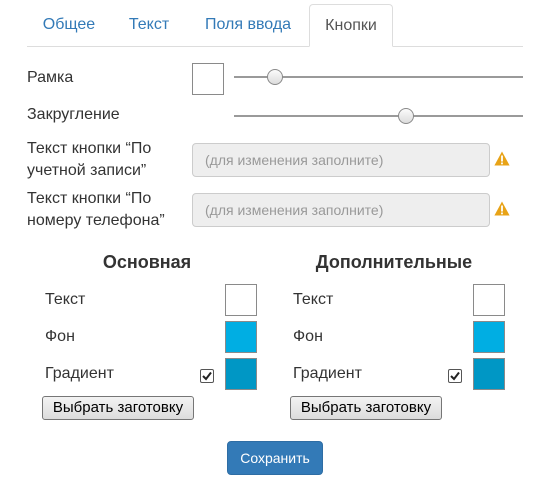  I want to click on phone-label-line2: номеру телефона”, so click(96, 220).